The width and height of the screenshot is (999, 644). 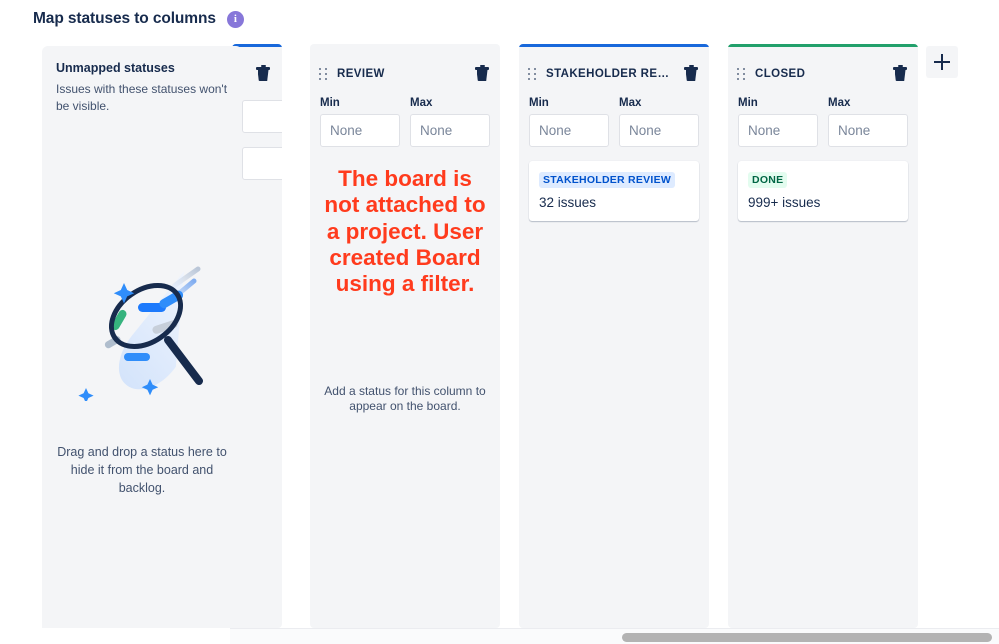 What do you see at coordinates (568, 202) in the screenshot?
I see `status-issue-count: 32 issues` at bounding box center [568, 202].